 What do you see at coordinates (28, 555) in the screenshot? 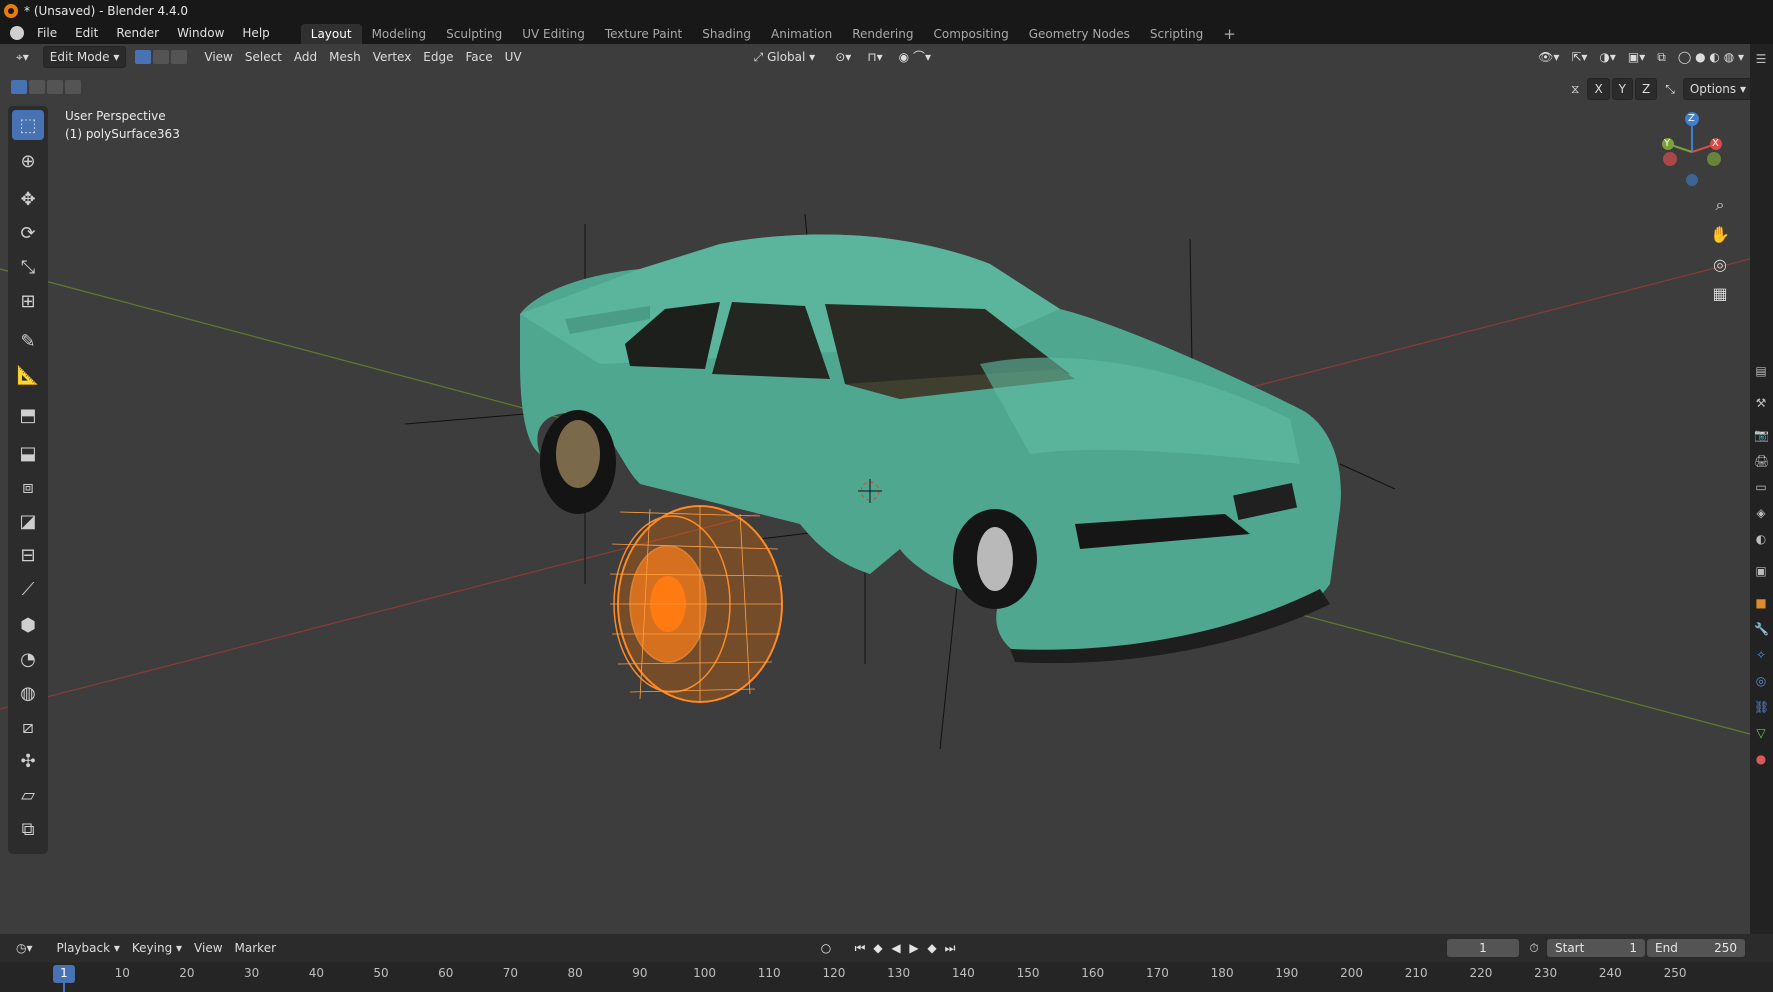
I see `loop-cut-tool-icon: ⊟` at bounding box center [28, 555].